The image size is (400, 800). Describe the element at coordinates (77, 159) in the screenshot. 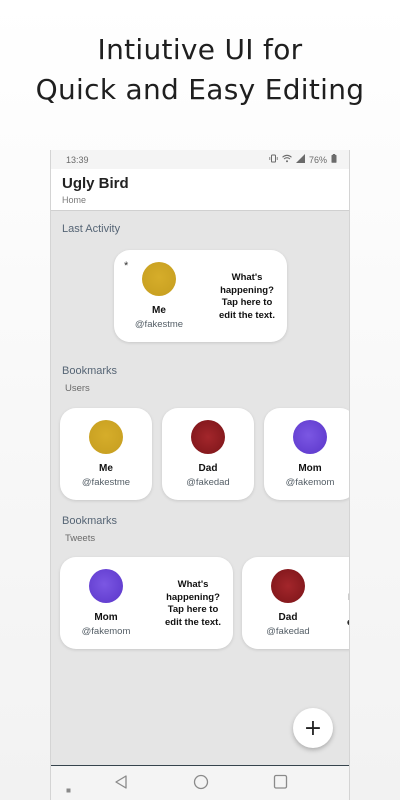

I see `status-time: 13:39` at that location.